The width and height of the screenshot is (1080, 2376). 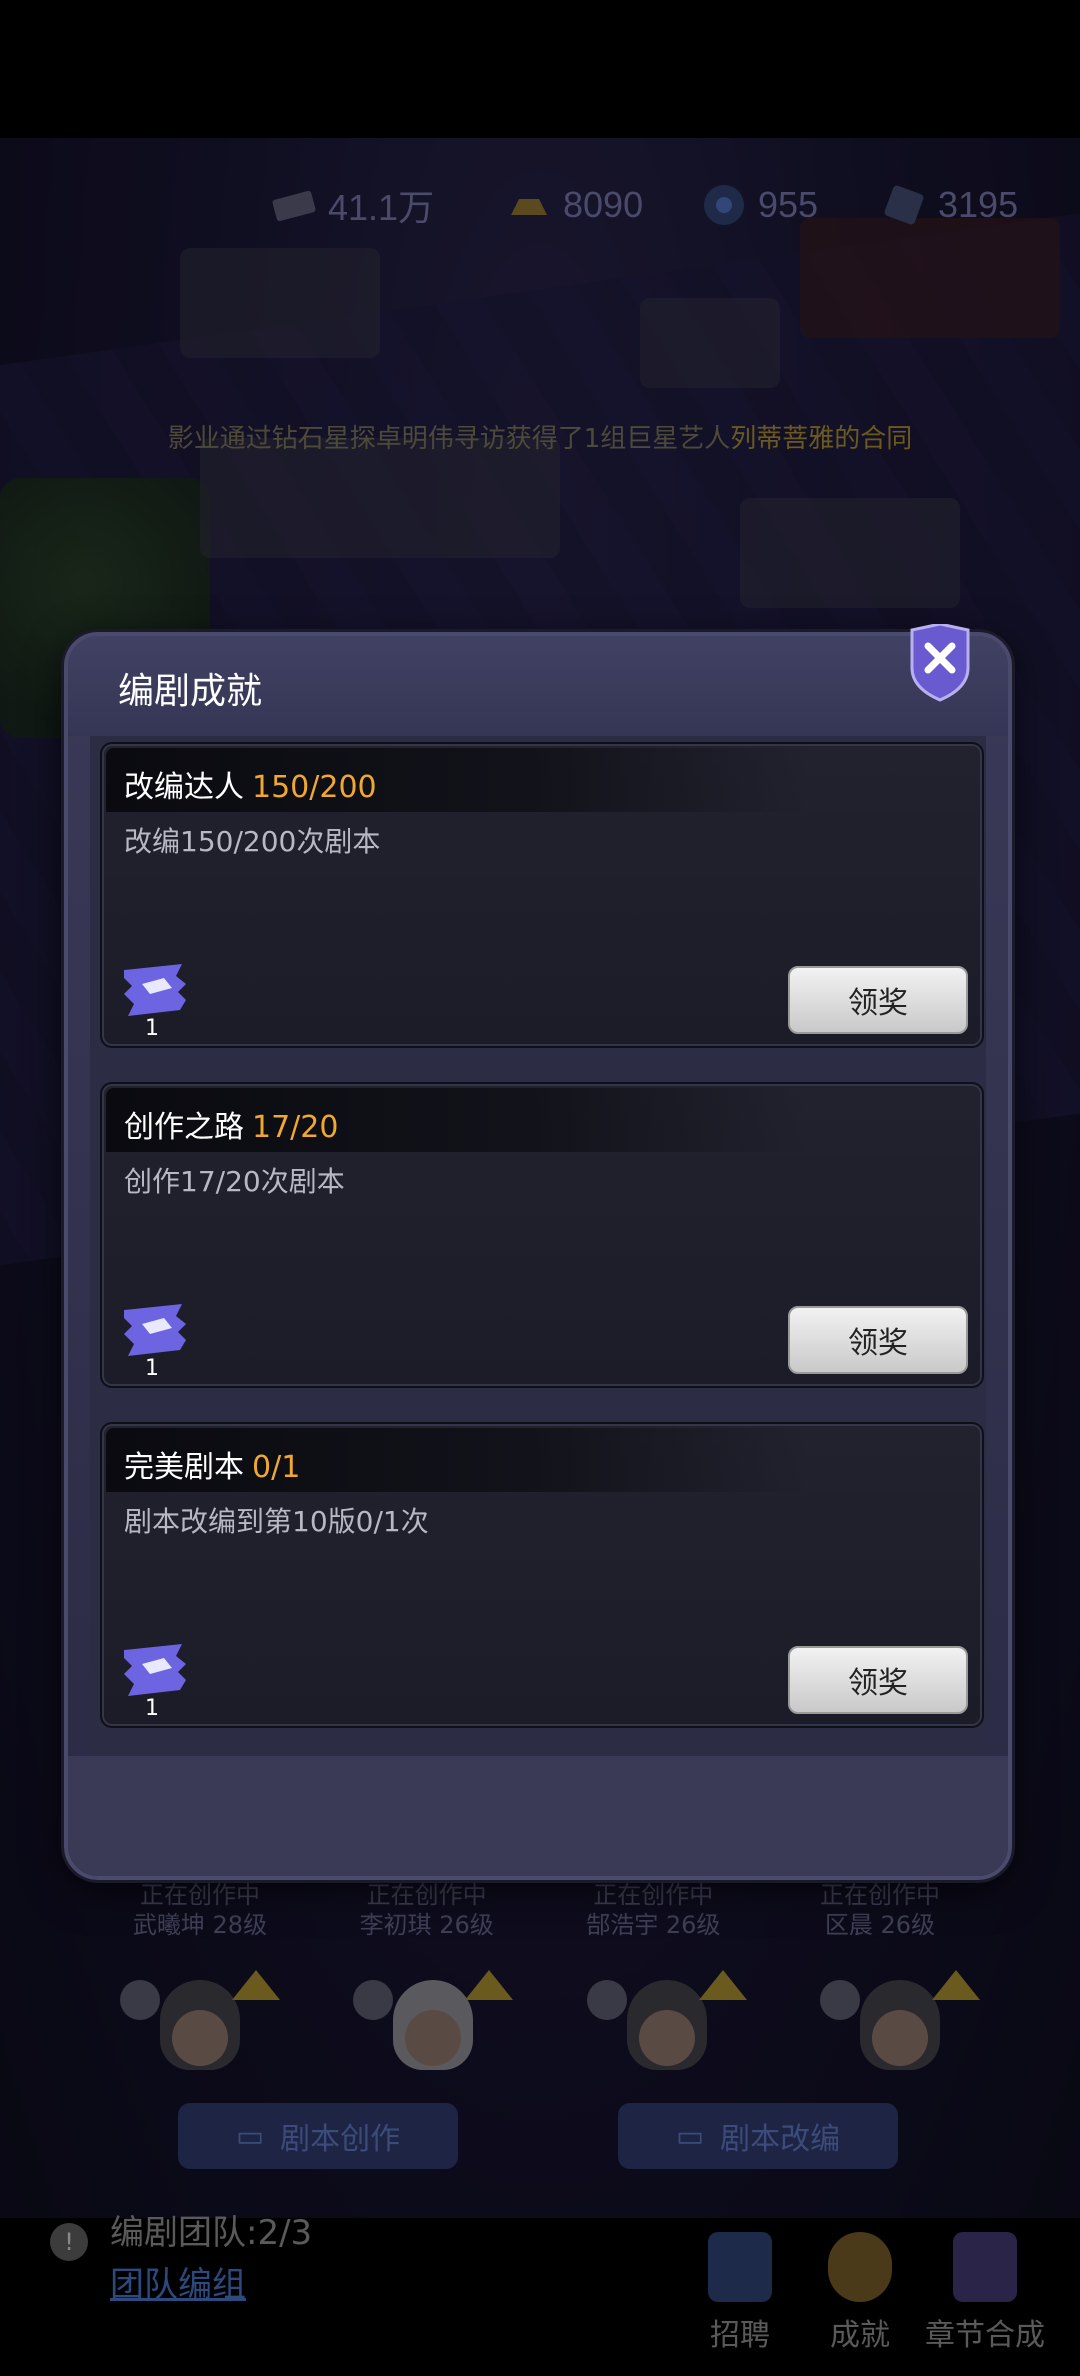 I want to click on resource-gold-value: 8090, so click(x=603, y=204).